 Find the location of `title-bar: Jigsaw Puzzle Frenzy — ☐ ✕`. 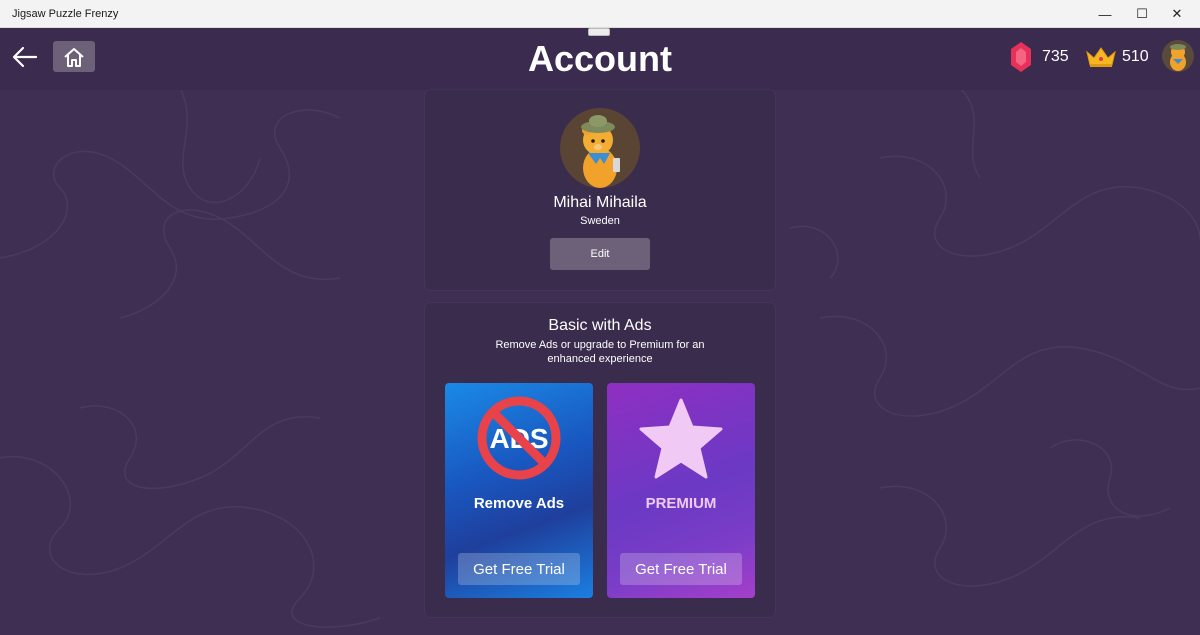

title-bar: Jigsaw Puzzle Frenzy — ☐ ✕ is located at coordinates (600, 14).